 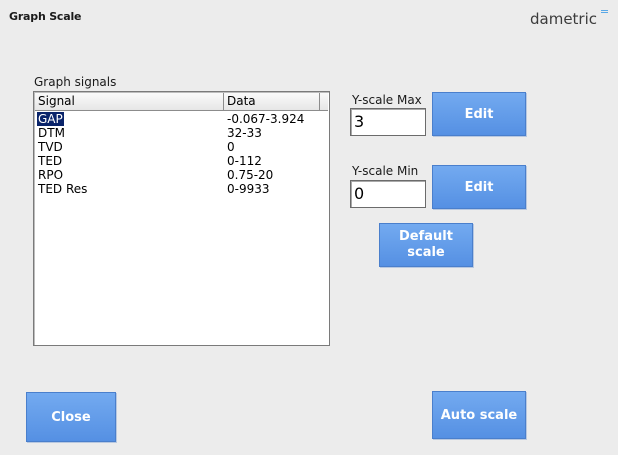 What do you see at coordinates (231, 147) in the screenshot?
I see `signal-data: 0` at bounding box center [231, 147].